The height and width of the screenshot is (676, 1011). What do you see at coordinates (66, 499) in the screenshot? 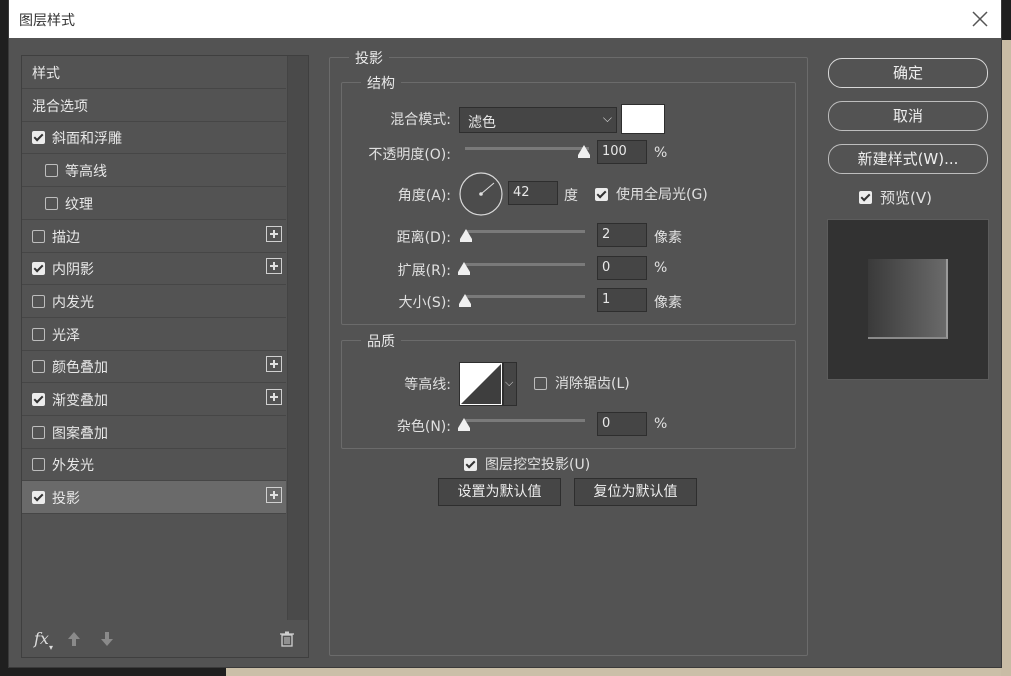
I see `style-item-label: 投影` at bounding box center [66, 499].